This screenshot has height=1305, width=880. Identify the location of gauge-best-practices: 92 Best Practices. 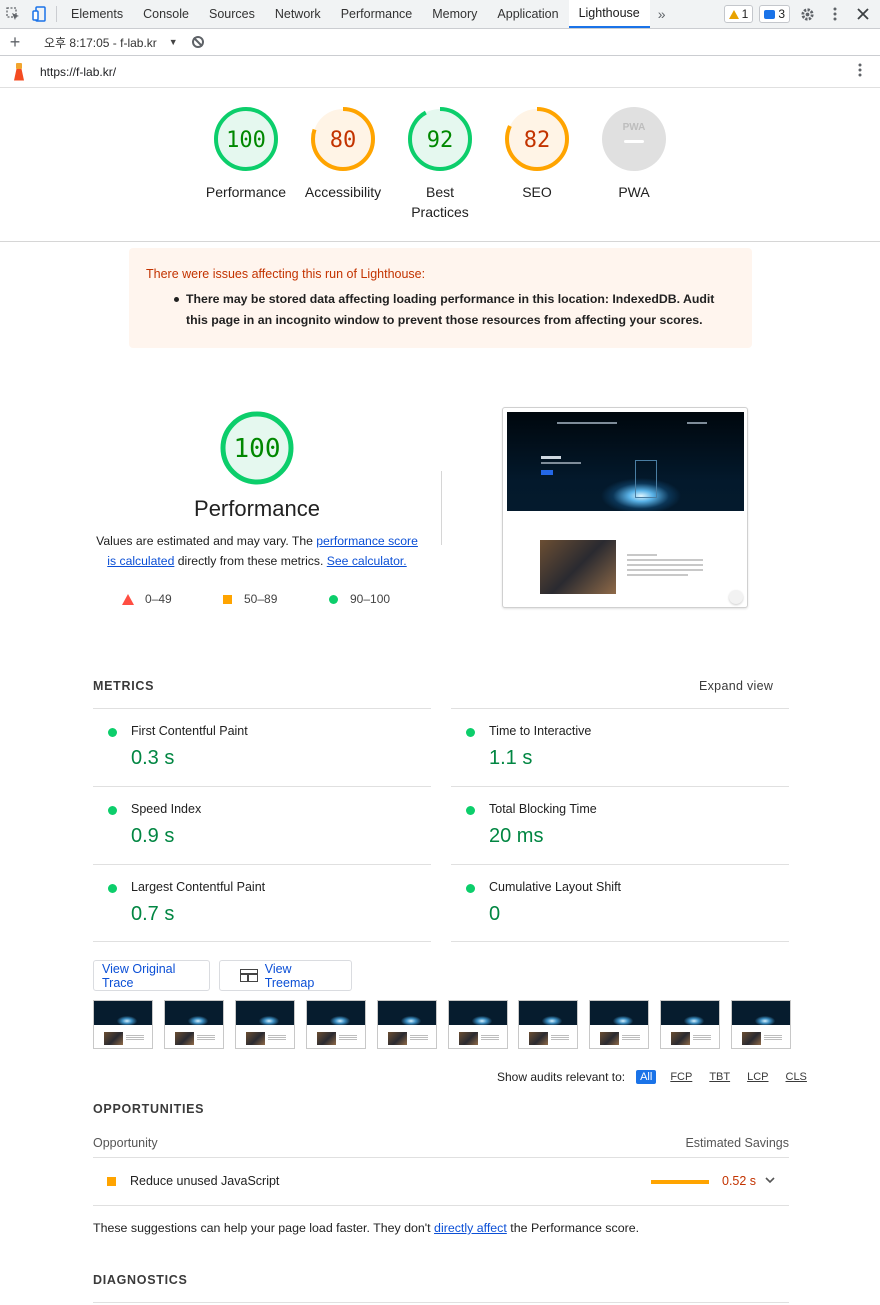
(440, 164).